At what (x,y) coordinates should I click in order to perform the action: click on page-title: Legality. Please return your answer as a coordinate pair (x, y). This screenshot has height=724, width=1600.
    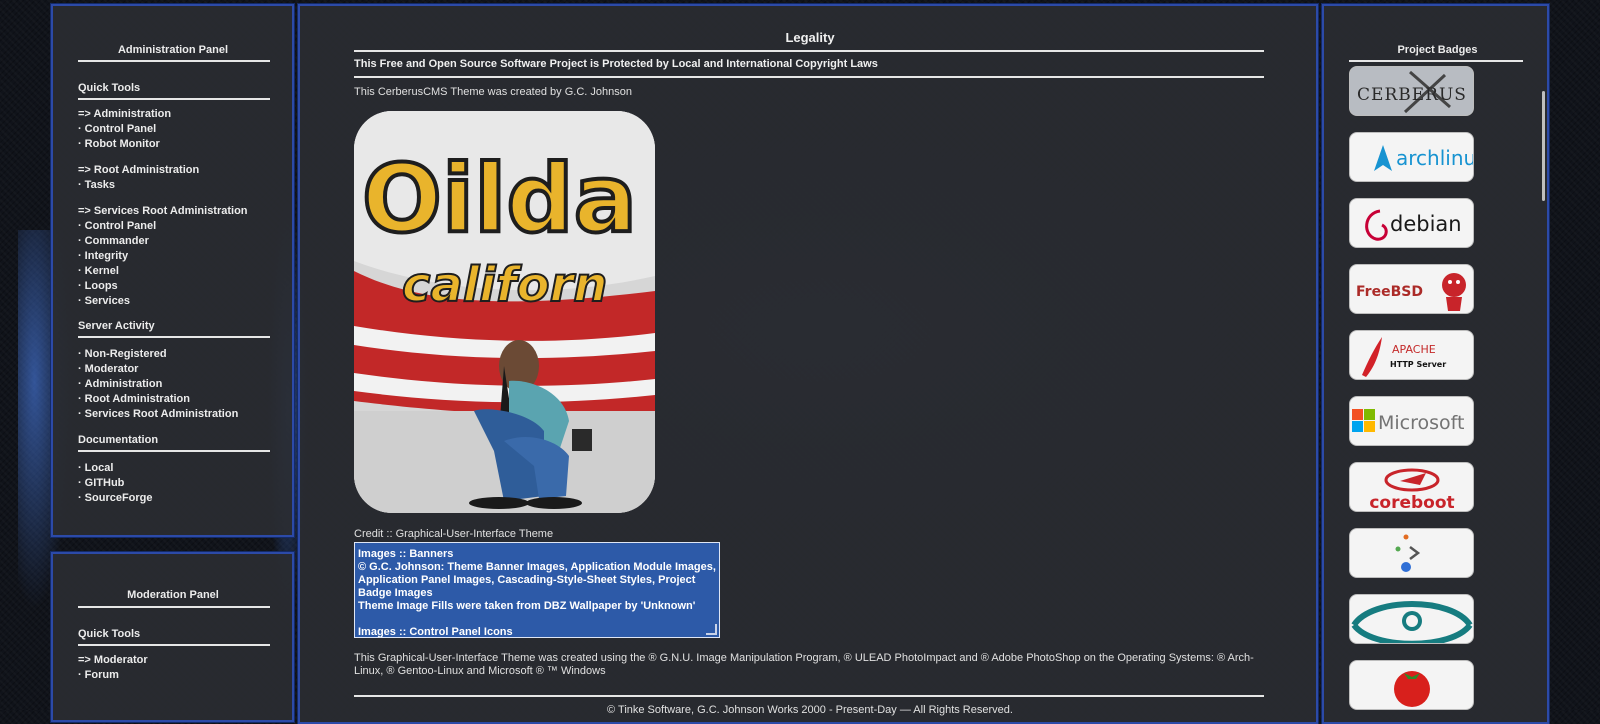
    Looking at the image, I should click on (810, 37).